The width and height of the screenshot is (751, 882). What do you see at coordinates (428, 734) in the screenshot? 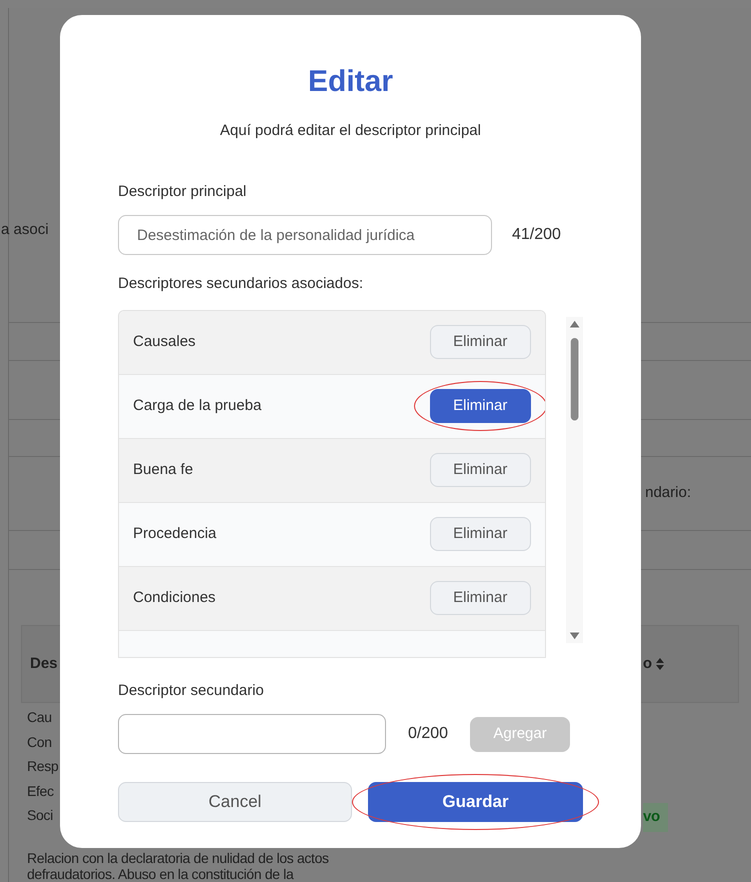
I see `character-counter: 0/200` at bounding box center [428, 734].